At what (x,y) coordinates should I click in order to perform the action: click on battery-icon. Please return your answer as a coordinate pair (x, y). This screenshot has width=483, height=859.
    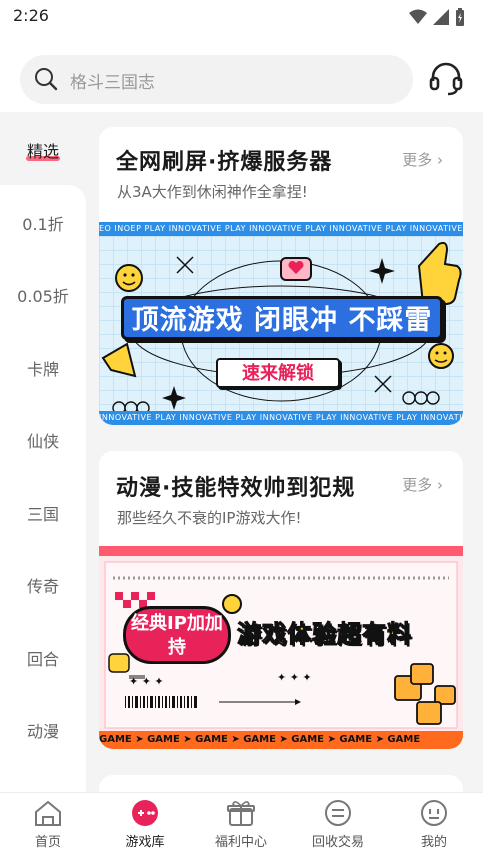
    Looking at the image, I should click on (460, 17).